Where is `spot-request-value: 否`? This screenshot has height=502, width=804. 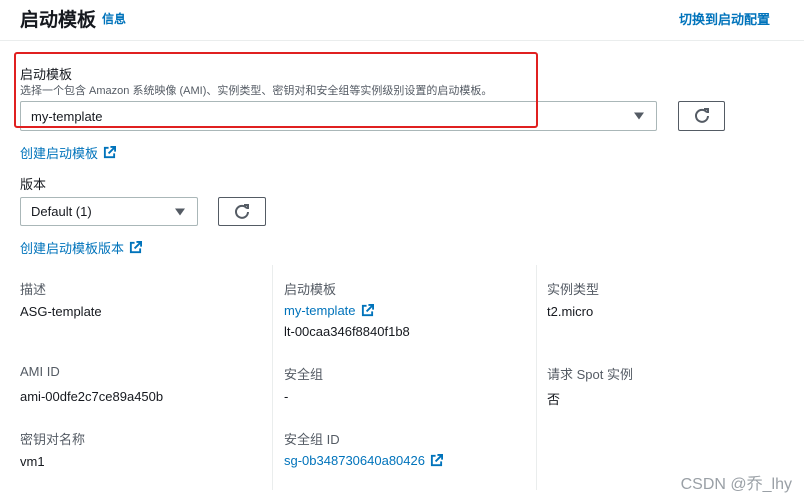
spot-request-value: 否 is located at coordinates (554, 399).